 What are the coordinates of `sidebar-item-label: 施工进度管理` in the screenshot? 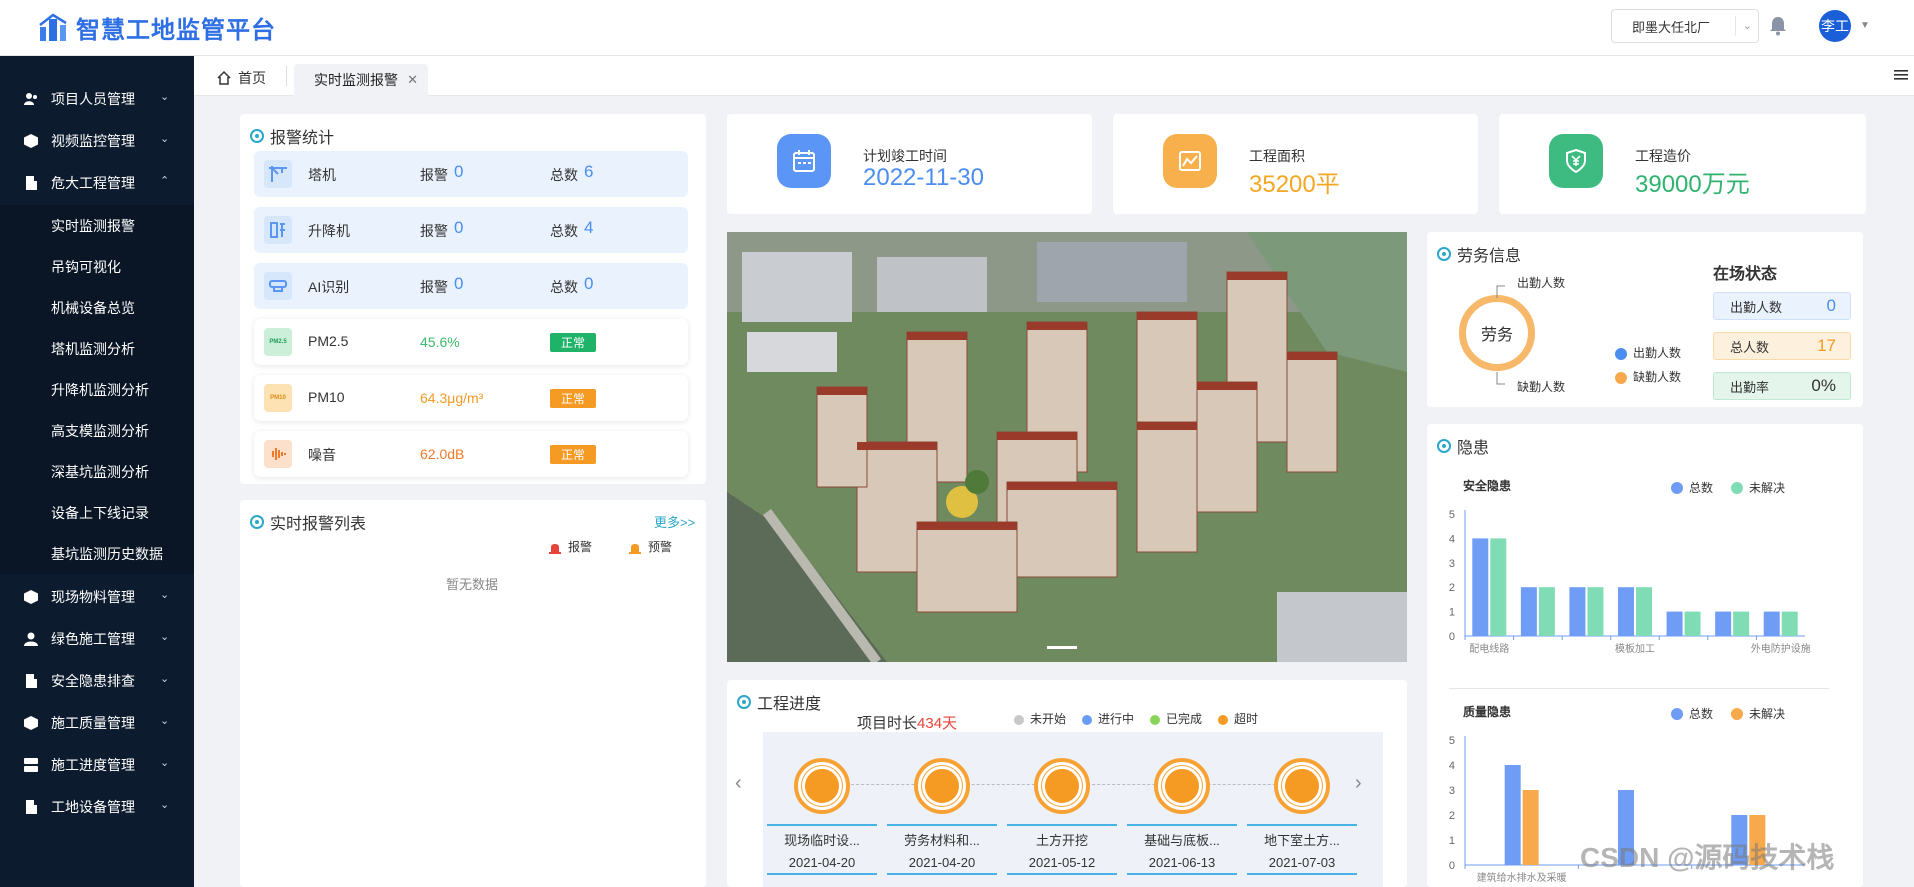 It's located at (93, 765).